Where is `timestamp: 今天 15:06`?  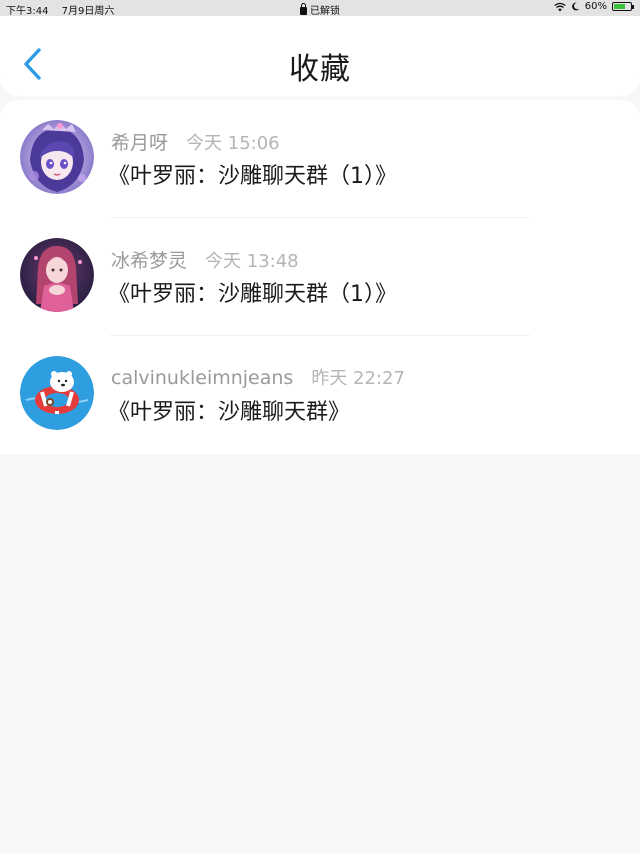
timestamp: 今天 15:06 is located at coordinates (233, 143).